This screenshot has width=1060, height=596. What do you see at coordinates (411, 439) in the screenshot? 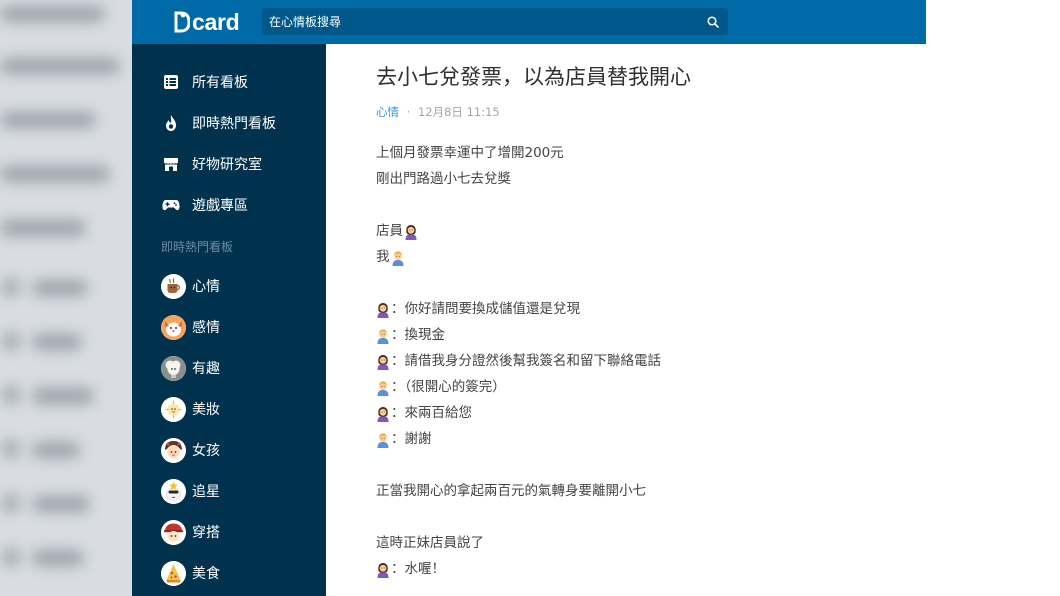
I see `post-line-text: ：謝謝` at bounding box center [411, 439].